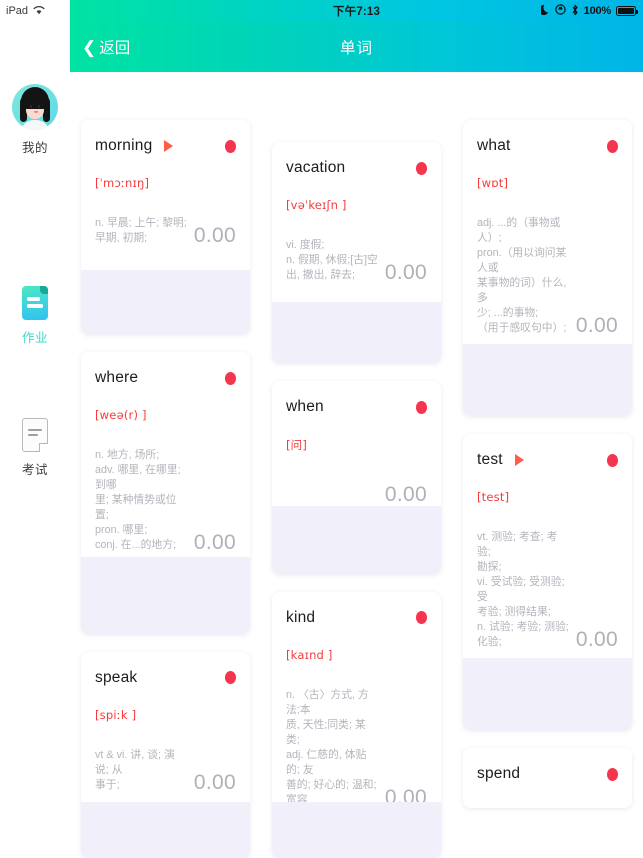  What do you see at coordinates (297, 445) in the screenshot?
I see `phonetic-label: [问]` at bounding box center [297, 445].